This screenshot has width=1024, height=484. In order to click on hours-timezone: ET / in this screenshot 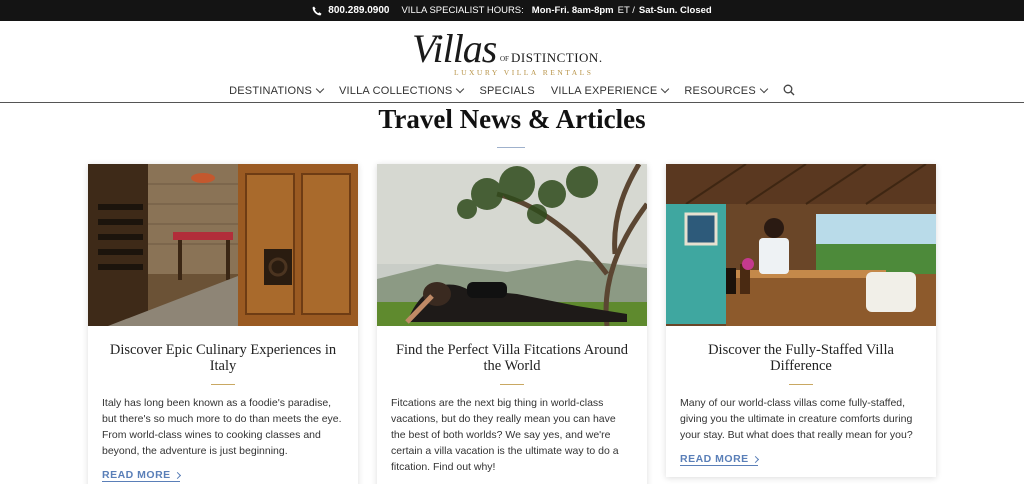, I will do `click(626, 10)`.